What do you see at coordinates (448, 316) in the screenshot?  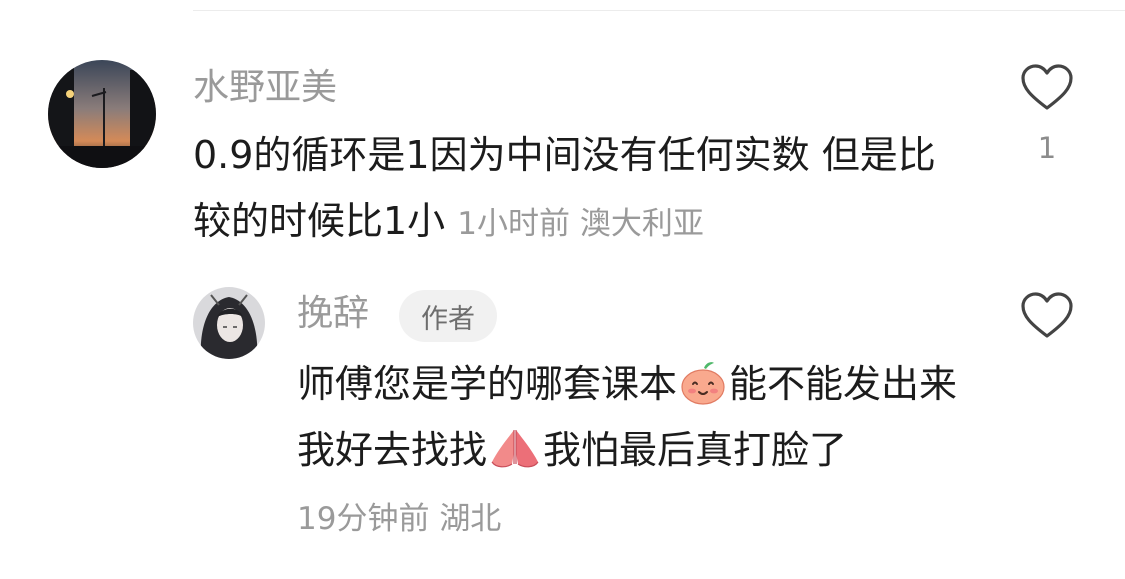 I see `author-badge: 作者` at bounding box center [448, 316].